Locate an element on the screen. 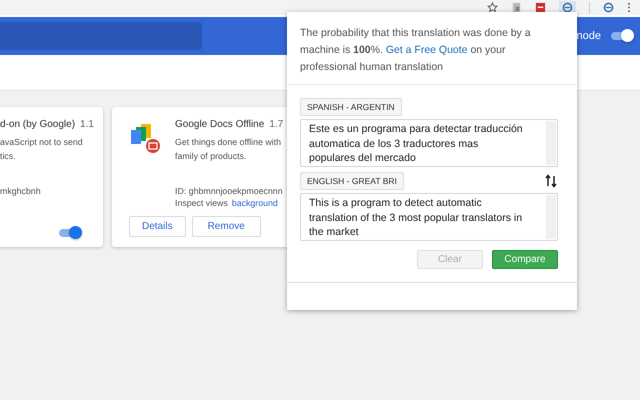  version-label: 1.1 is located at coordinates (87, 124).